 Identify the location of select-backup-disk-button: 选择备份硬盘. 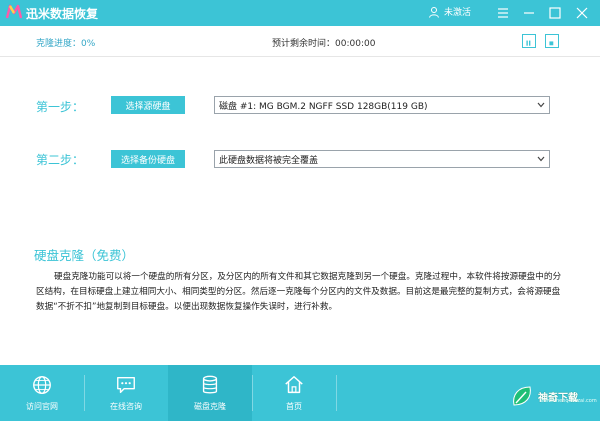
(148, 159).